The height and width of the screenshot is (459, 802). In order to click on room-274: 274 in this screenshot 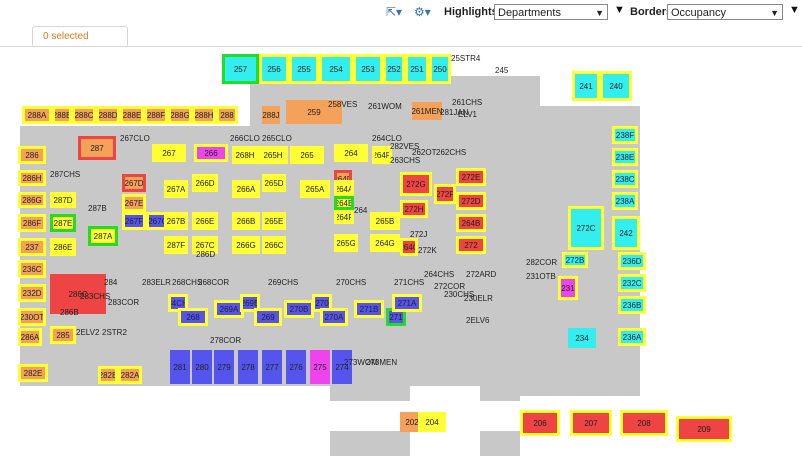, I will do `click(342, 367)`.